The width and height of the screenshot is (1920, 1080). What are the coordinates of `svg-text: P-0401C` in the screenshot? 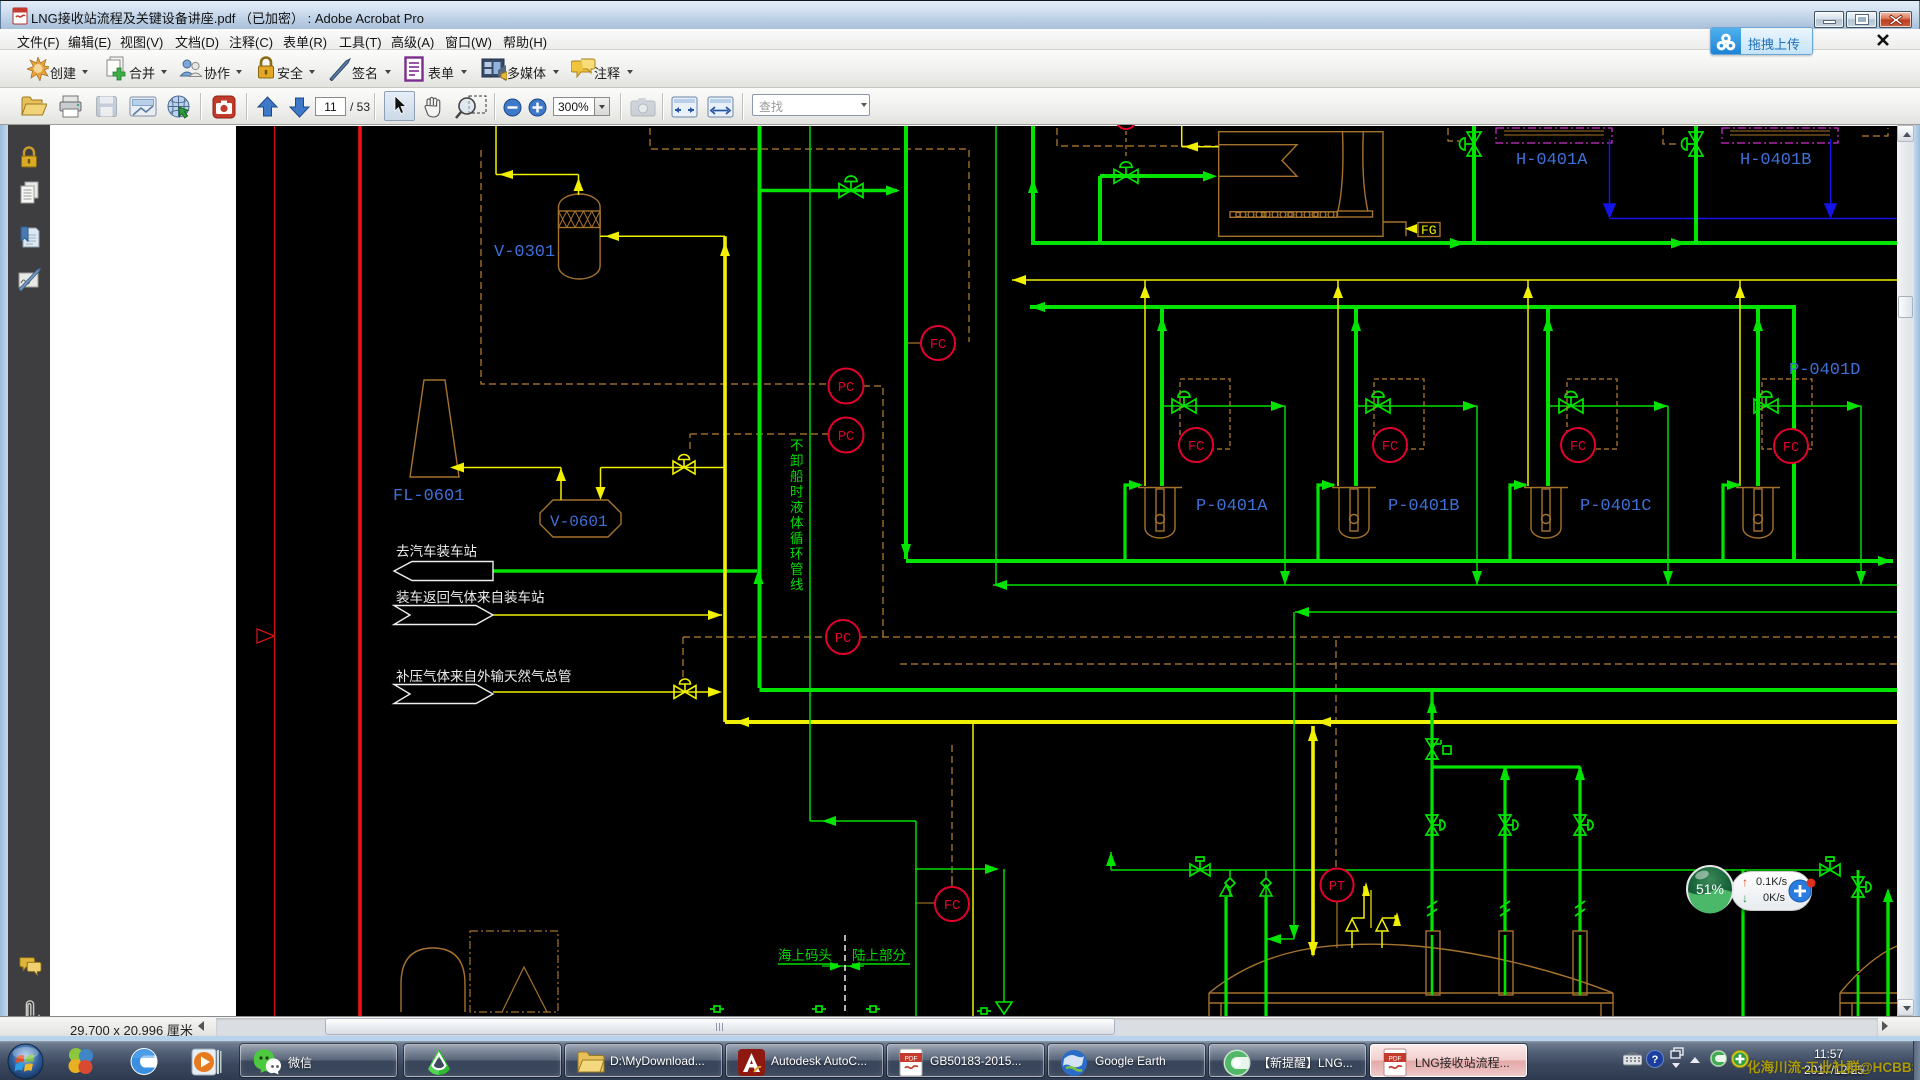 It's located at (1615, 506).